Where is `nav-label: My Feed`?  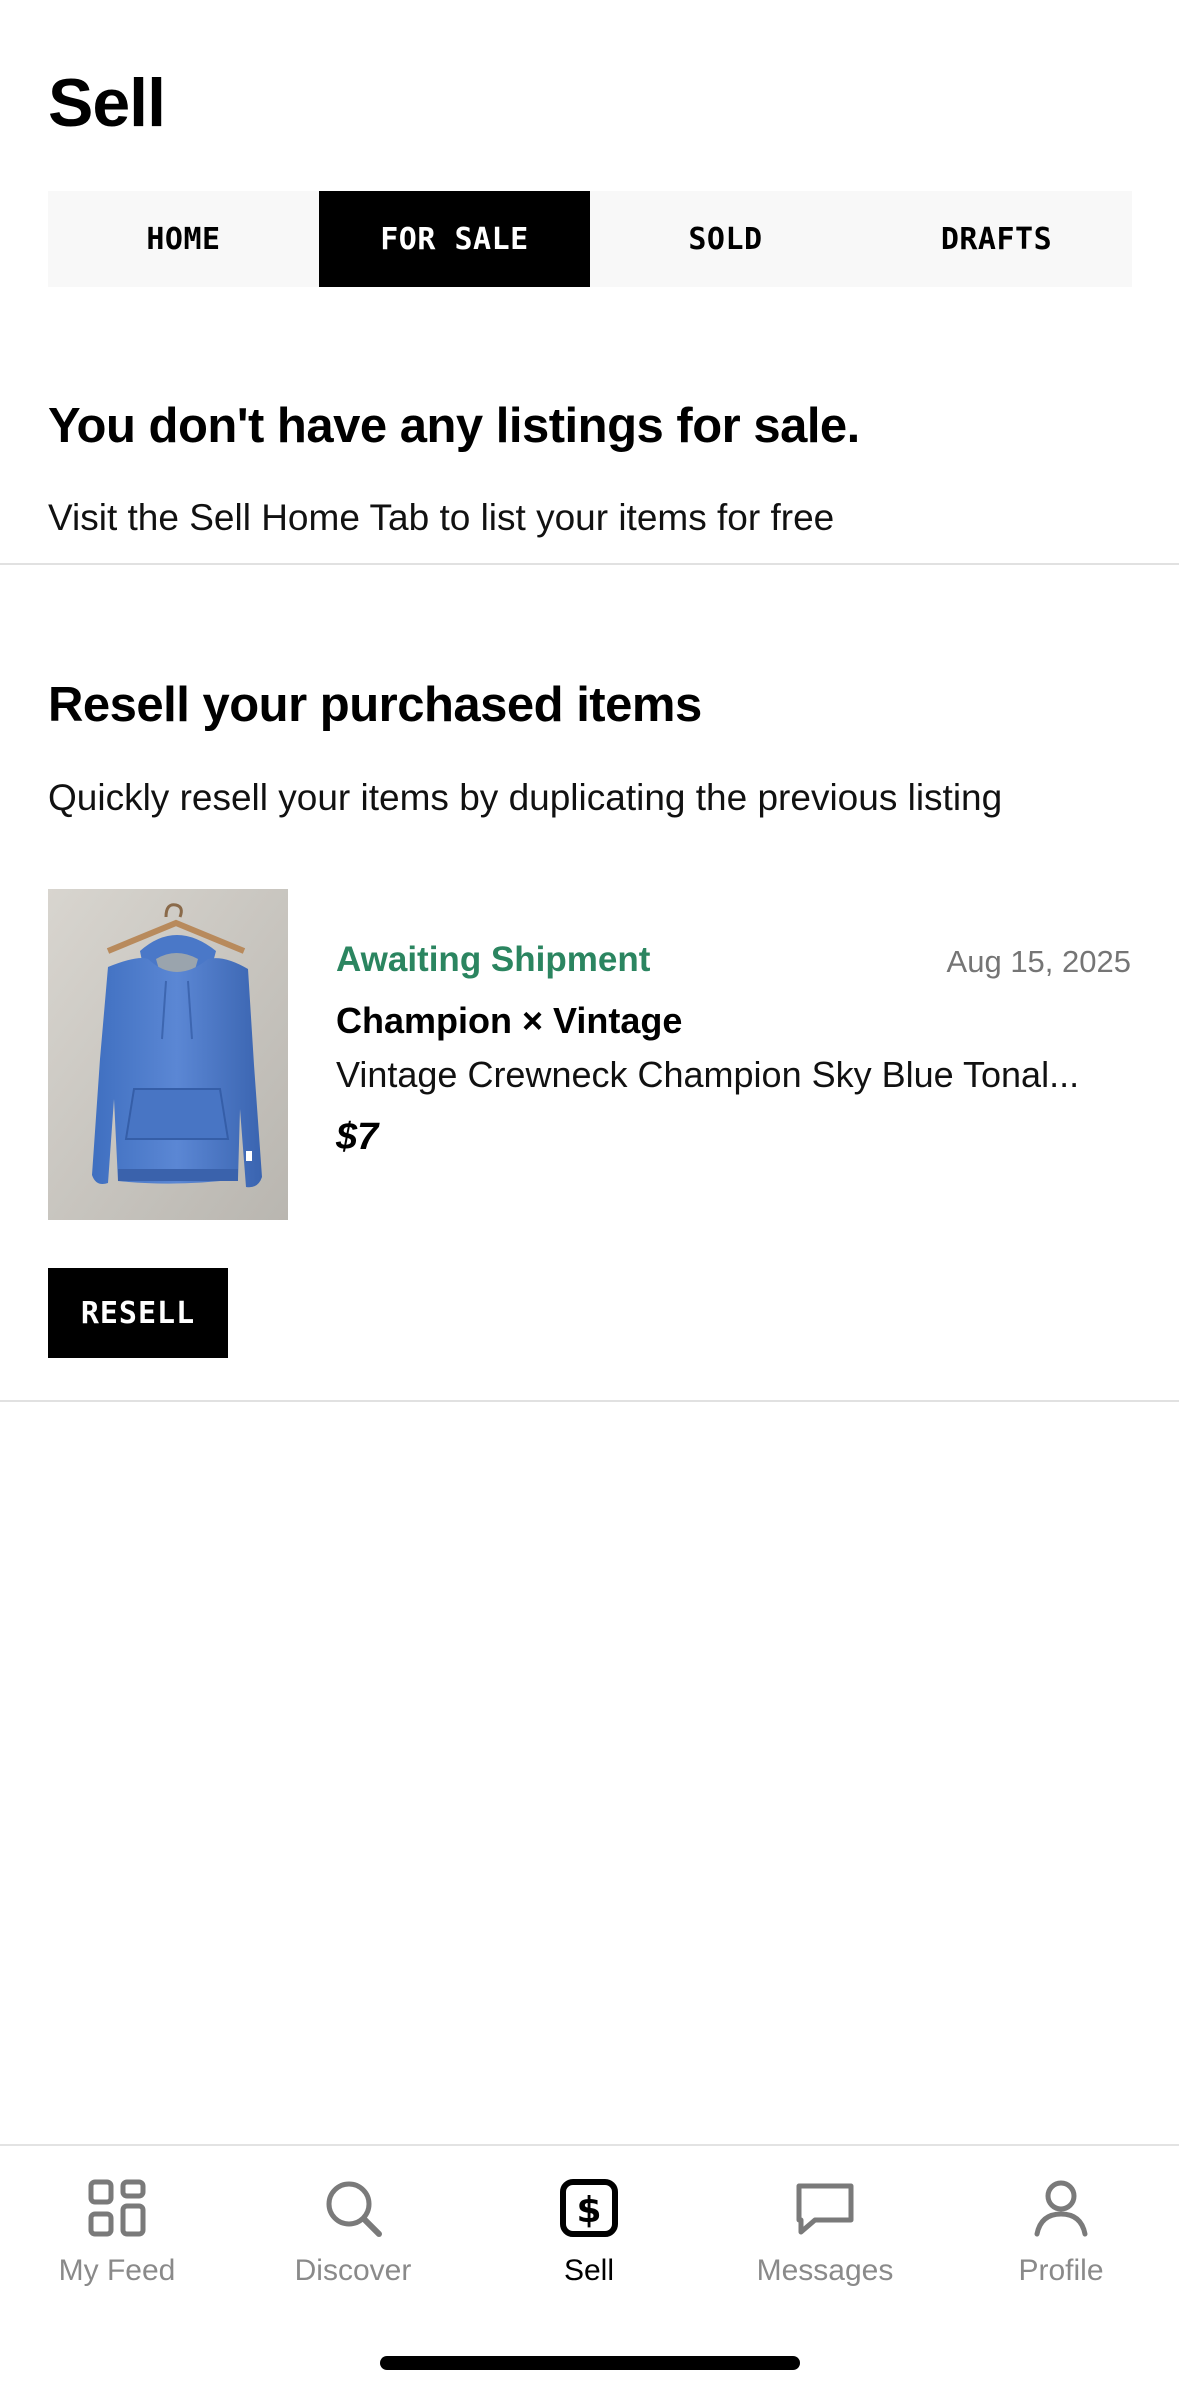
nav-label: My Feed is located at coordinates (117, 2270).